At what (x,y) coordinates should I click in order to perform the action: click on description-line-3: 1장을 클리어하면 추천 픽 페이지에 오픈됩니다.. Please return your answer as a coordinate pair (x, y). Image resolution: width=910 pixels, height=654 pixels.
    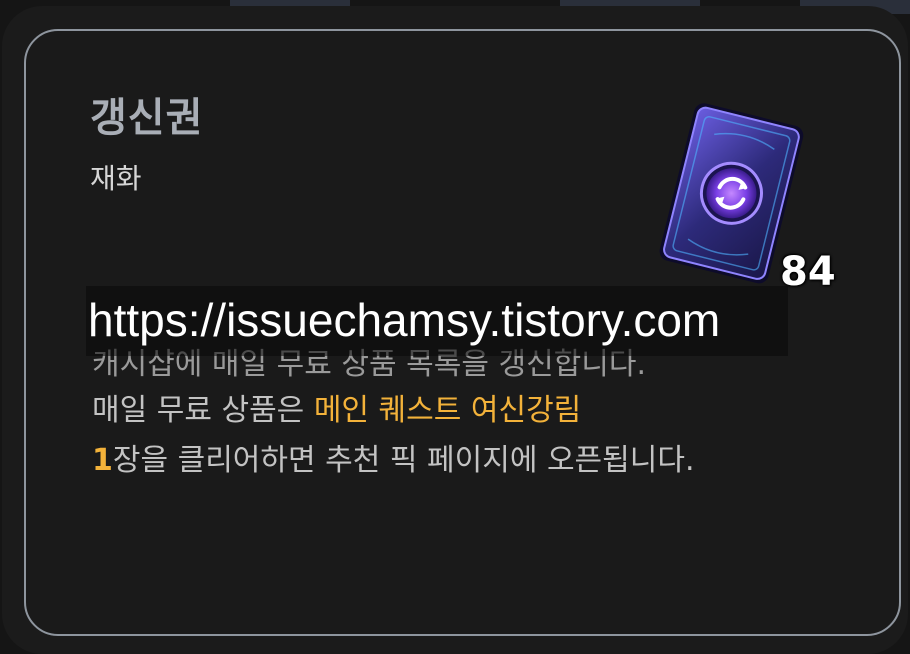
    Looking at the image, I should click on (393, 461).